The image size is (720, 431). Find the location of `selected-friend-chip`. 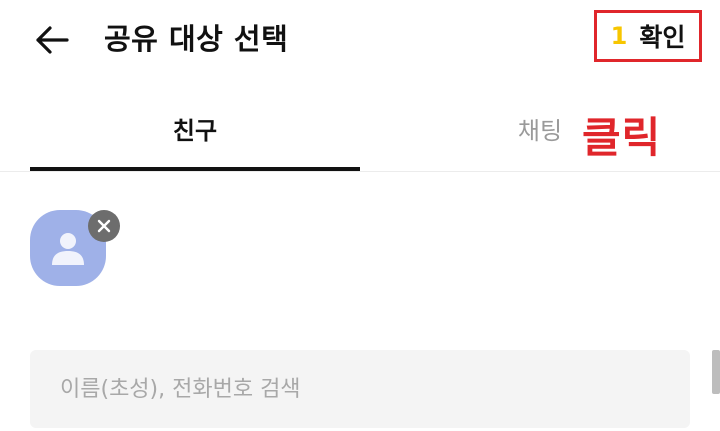

selected-friend-chip is located at coordinates (75, 250).